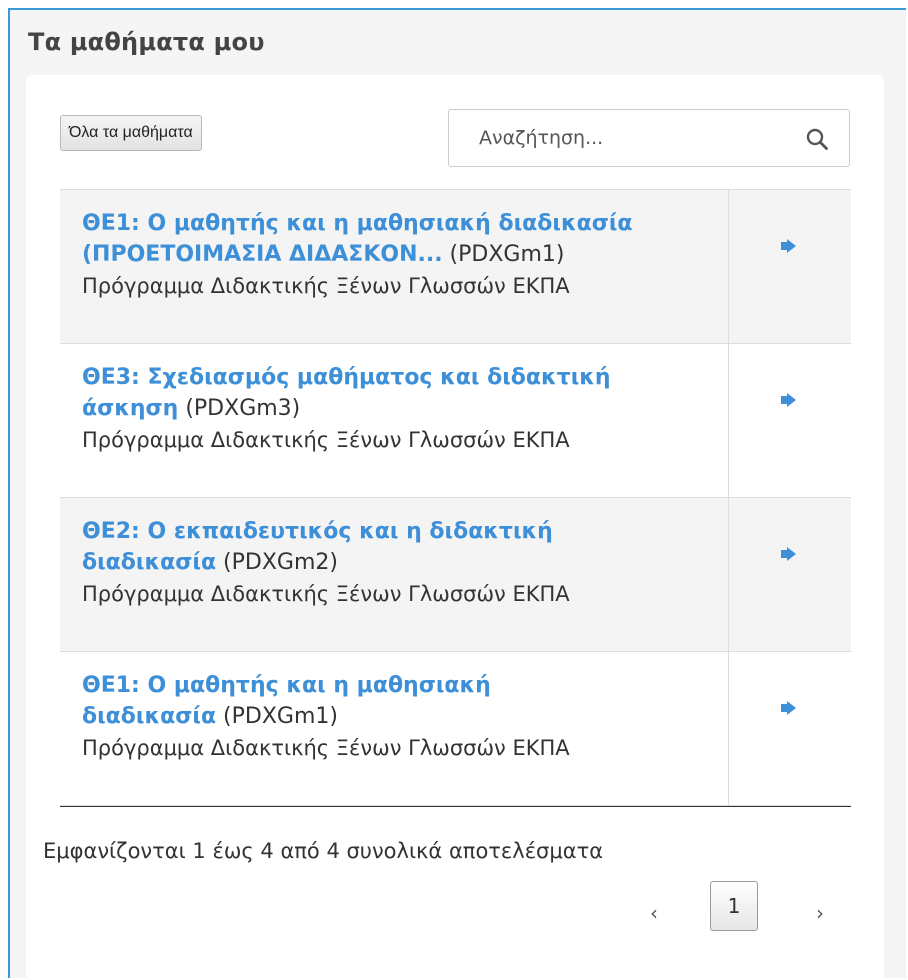 The width and height of the screenshot is (908, 980). Describe the element at coordinates (817, 139) in the screenshot. I see `search-icon` at that location.